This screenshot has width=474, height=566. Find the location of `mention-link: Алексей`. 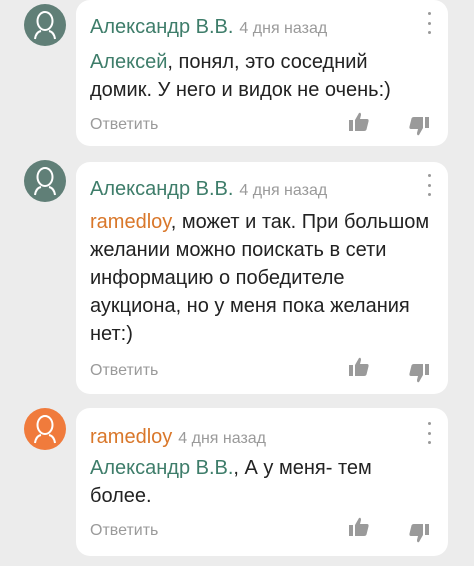

mention-link: Алексей is located at coordinates (128, 62).